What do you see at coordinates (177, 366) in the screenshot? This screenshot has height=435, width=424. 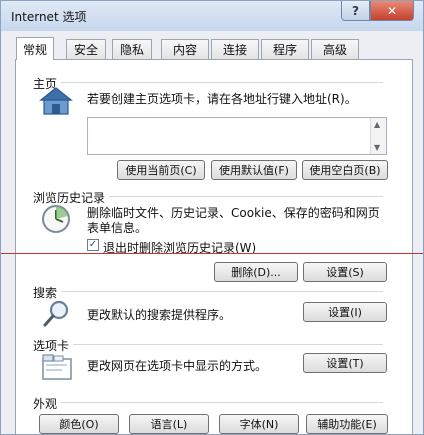 I see `tabs-description: 更改网页在选项卡中显示的方式。` at bounding box center [177, 366].